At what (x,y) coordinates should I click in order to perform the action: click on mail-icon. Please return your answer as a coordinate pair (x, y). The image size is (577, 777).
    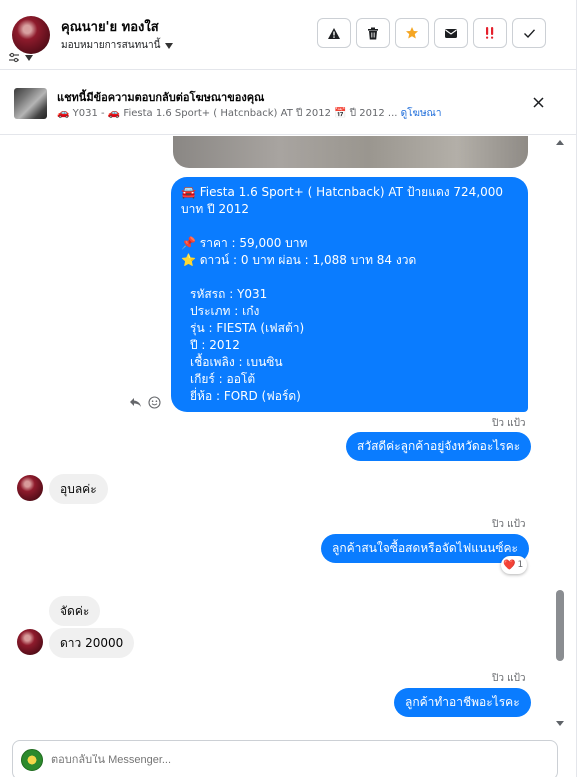
    Looking at the image, I should click on (451, 33).